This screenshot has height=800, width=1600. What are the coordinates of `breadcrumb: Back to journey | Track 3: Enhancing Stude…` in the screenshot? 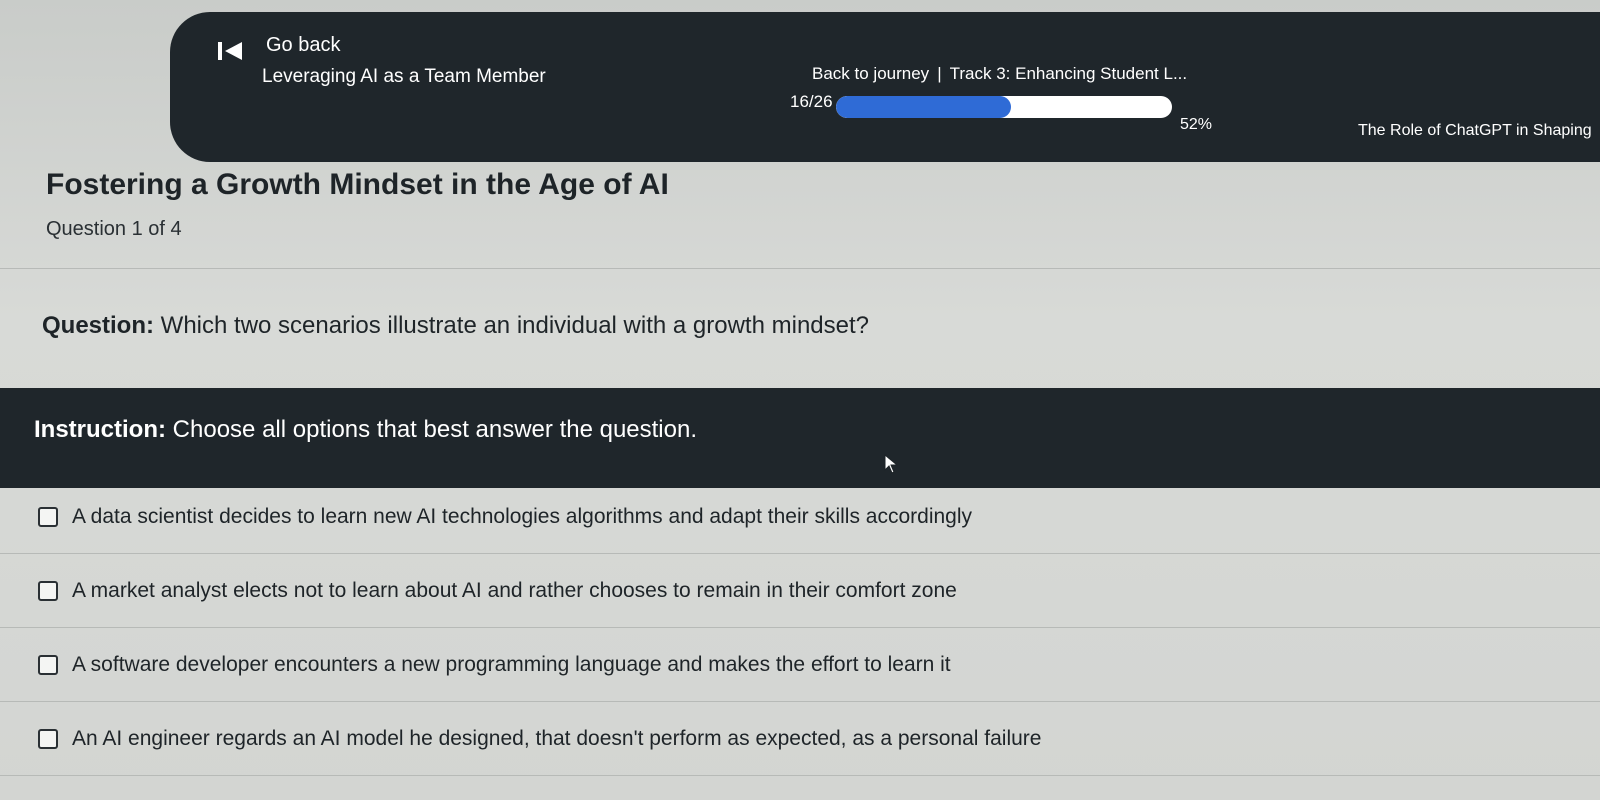 It's located at (999, 74).